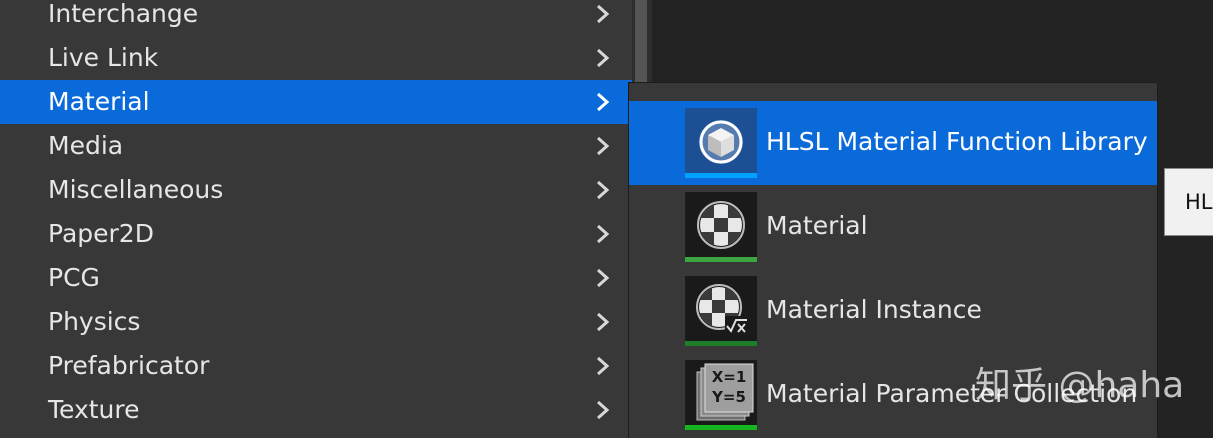  Describe the element at coordinates (1188, 202) in the screenshot. I see `tooltip: HL` at that location.